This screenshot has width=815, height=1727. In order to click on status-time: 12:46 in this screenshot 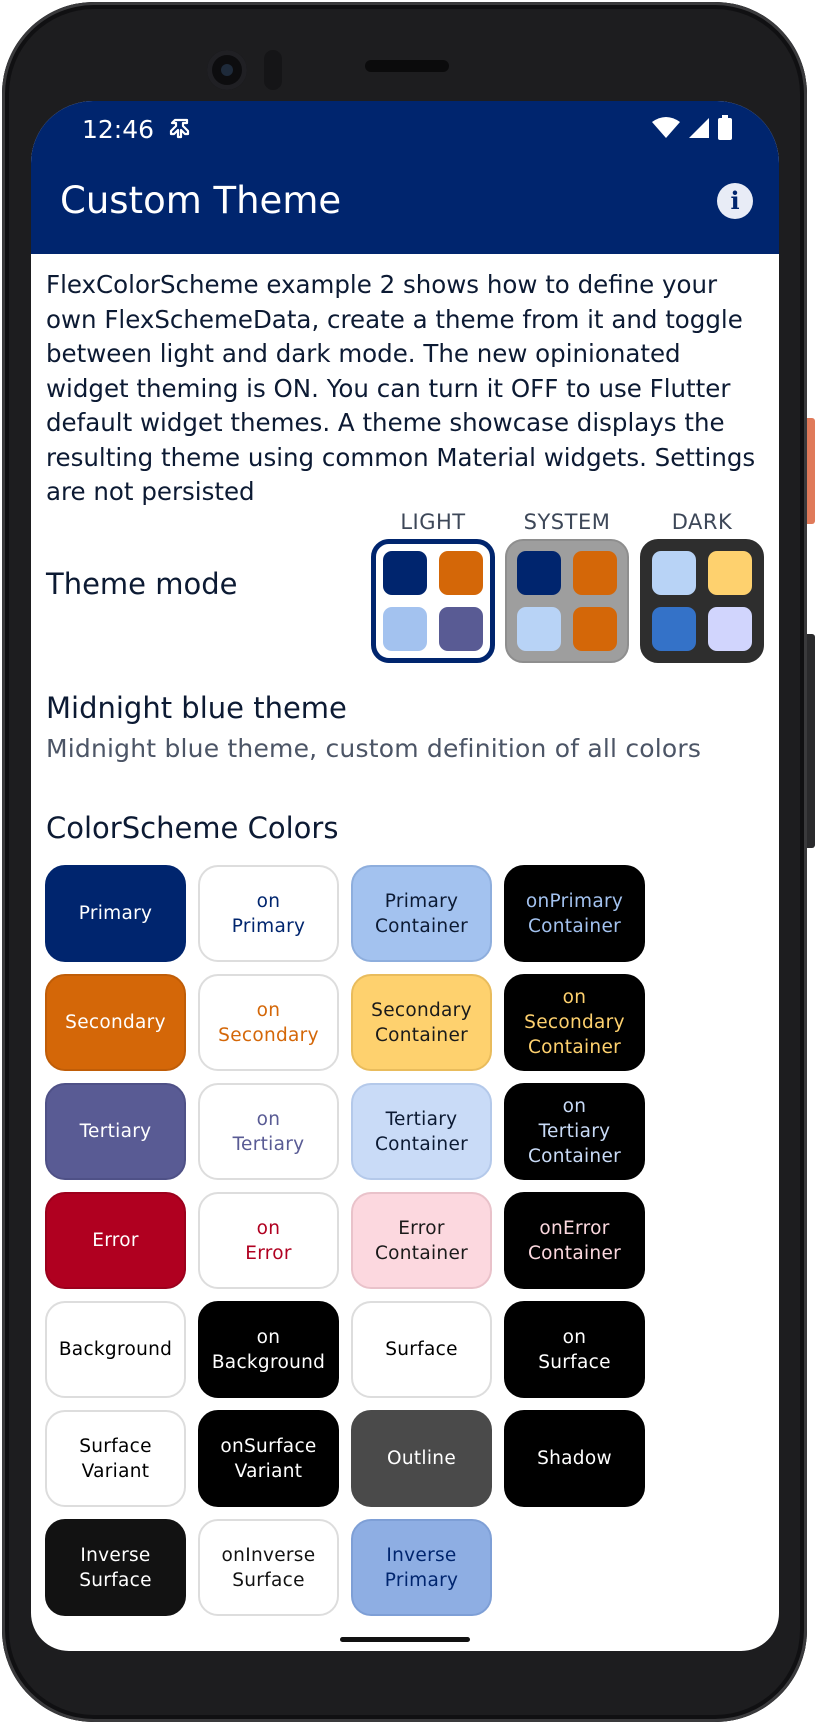, I will do `click(118, 129)`.